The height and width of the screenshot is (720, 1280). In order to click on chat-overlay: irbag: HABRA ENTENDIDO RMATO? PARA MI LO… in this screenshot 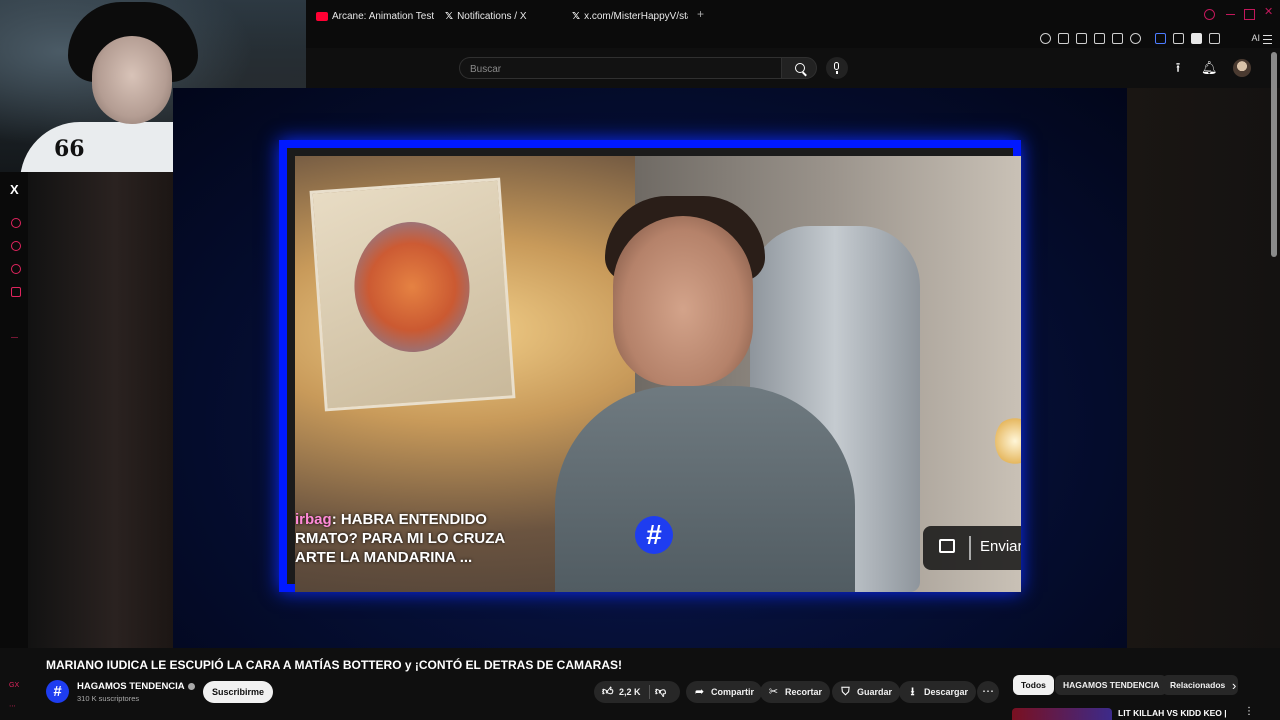, I will do `click(400, 542)`.